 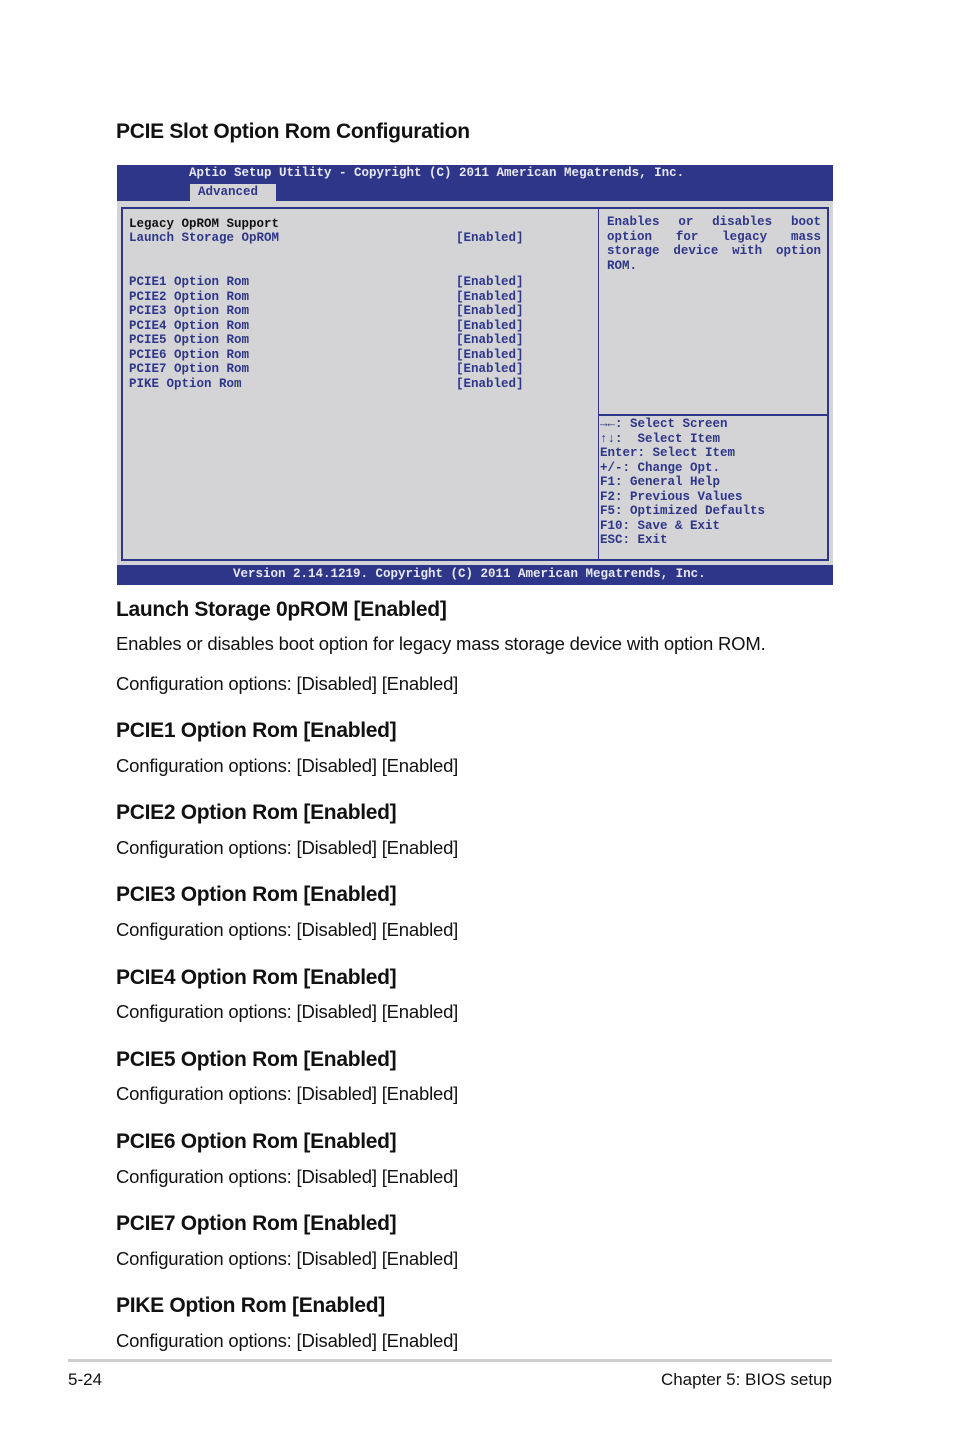 What do you see at coordinates (660, 438) in the screenshot?
I see `key-select-item: ↑↓: Select Item` at bounding box center [660, 438].